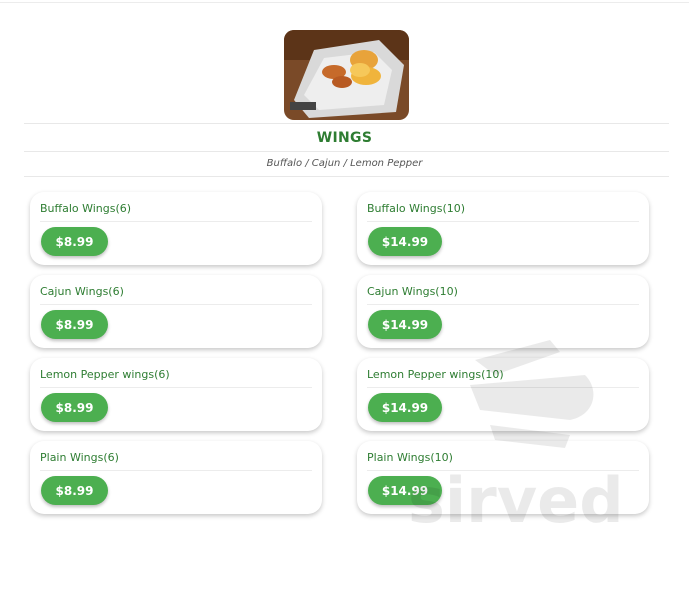 The width and height of the screenshot is (689, 597). Describe the element at coordinates (176, 394) in the screenshot. I see `menu-item-card: Lemon Pepper wings(6) $8.99` at that location.